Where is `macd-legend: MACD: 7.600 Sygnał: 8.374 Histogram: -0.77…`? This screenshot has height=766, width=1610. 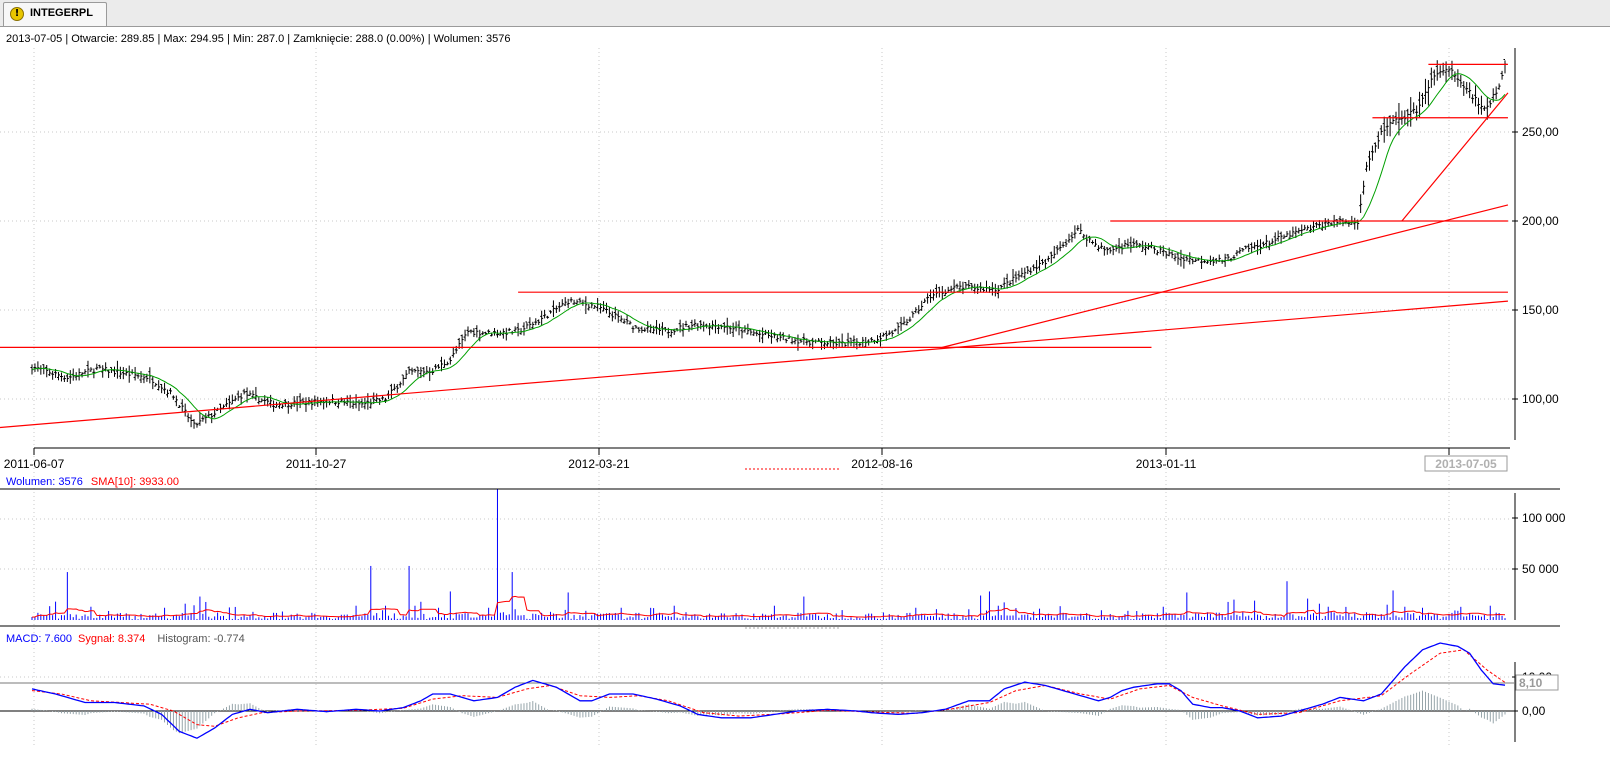
macd-legend: MACD: 7.600 Sygnał: 8.374 Histogram: -0.77… is located at coordinates (125, 639).